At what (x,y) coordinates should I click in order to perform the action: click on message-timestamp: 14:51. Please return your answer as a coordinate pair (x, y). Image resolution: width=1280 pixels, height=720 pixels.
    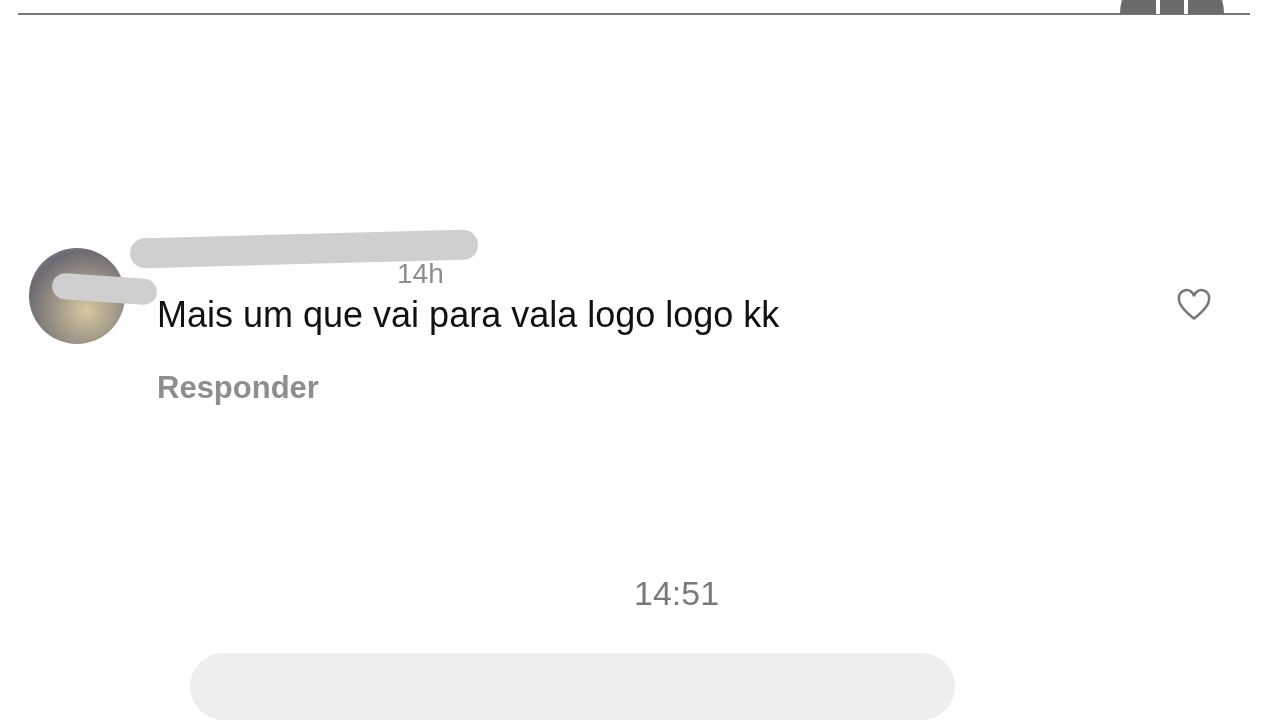
    Looking at the image, I should click on (677, 594).